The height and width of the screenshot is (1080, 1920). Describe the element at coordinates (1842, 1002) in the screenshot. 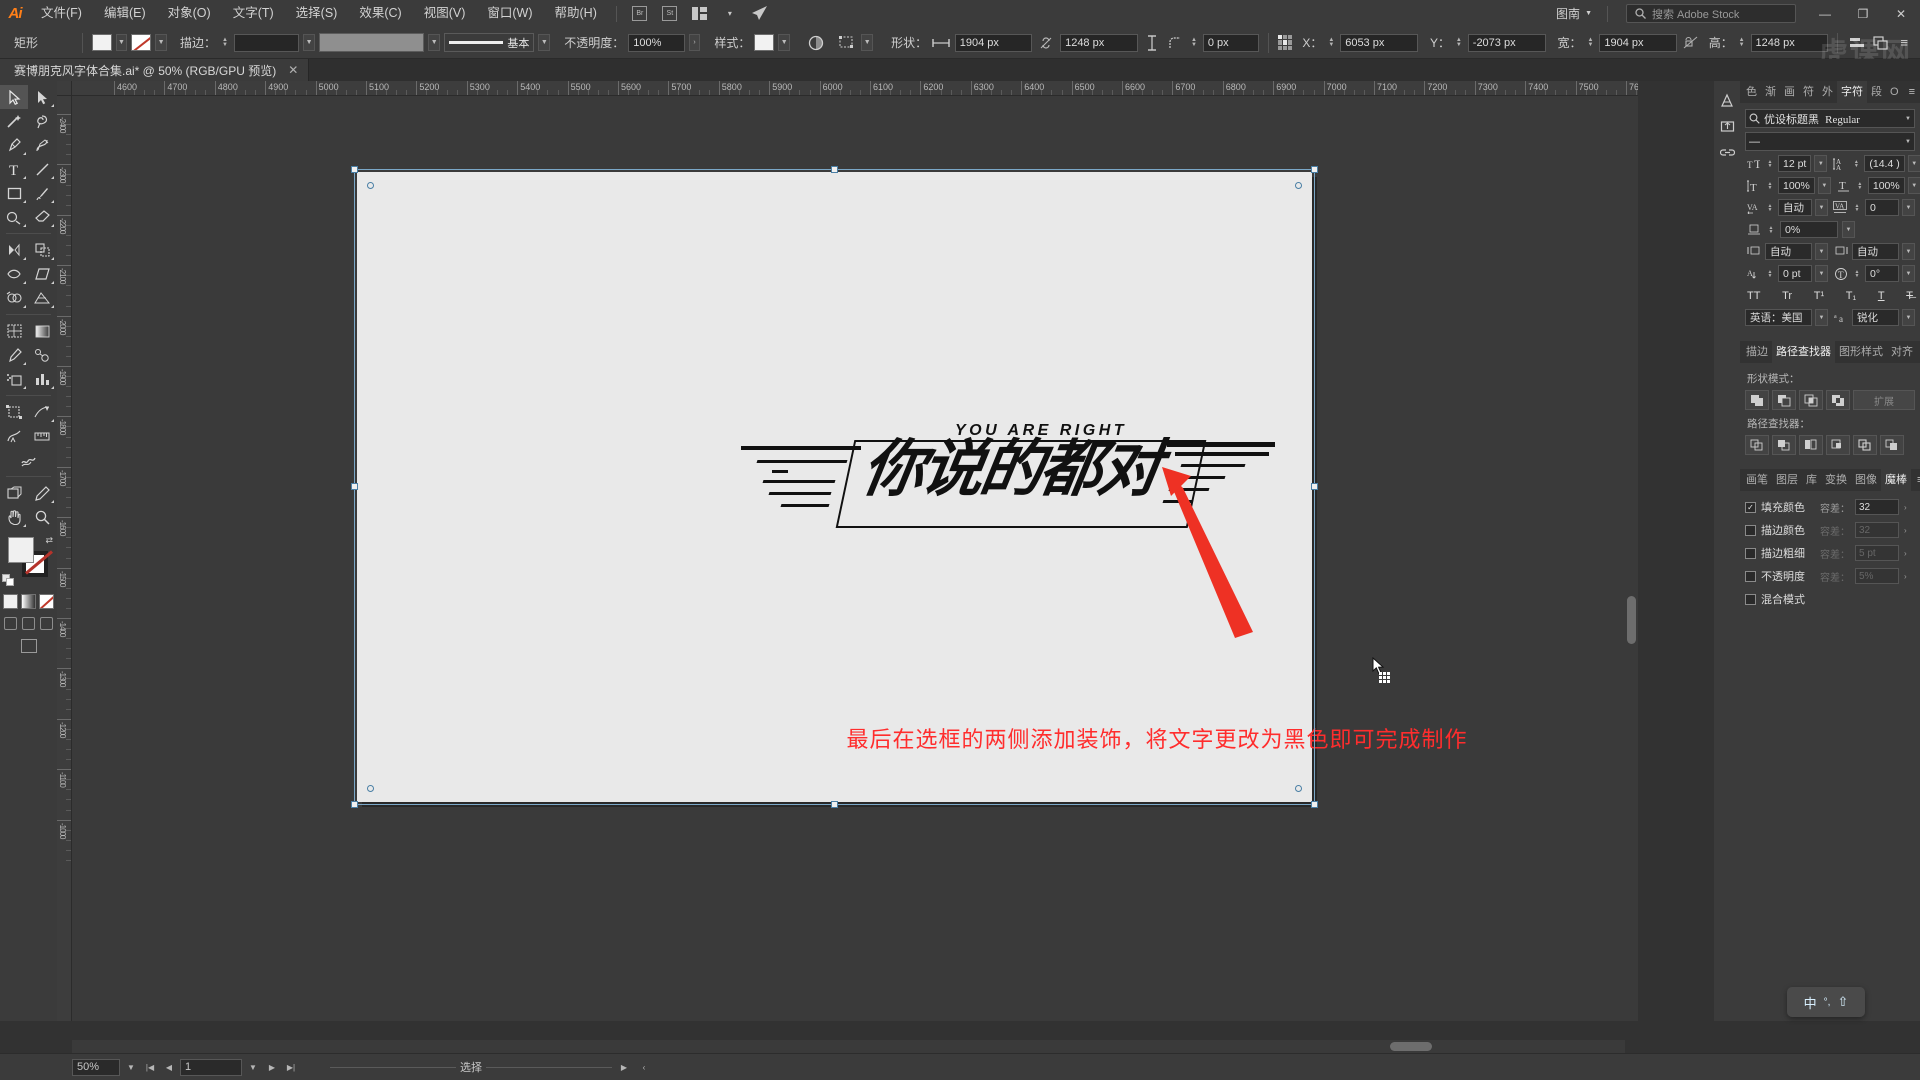

I see `ime-shape-icon: ⇧` at that location.